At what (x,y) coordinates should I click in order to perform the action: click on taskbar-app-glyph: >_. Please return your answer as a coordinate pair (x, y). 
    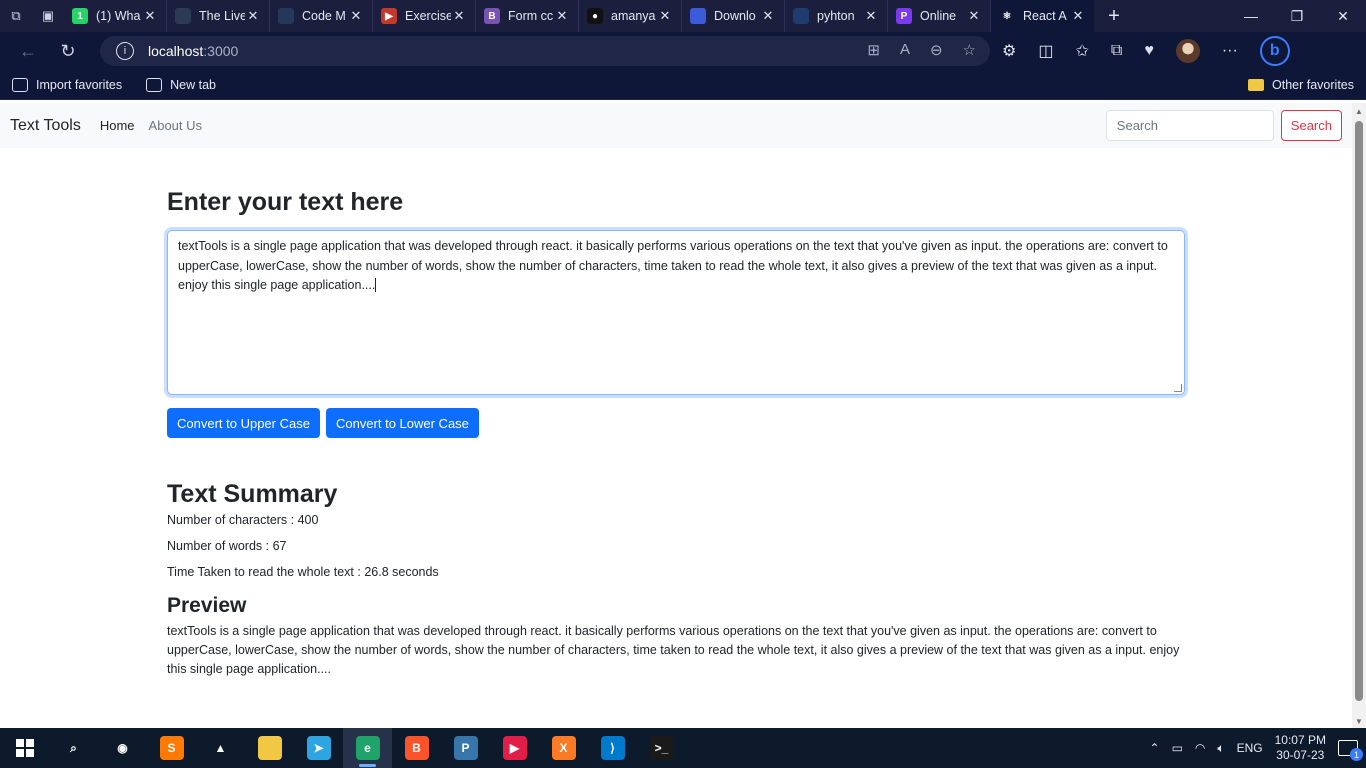
    Looking at the image, I should click on (661, 748).